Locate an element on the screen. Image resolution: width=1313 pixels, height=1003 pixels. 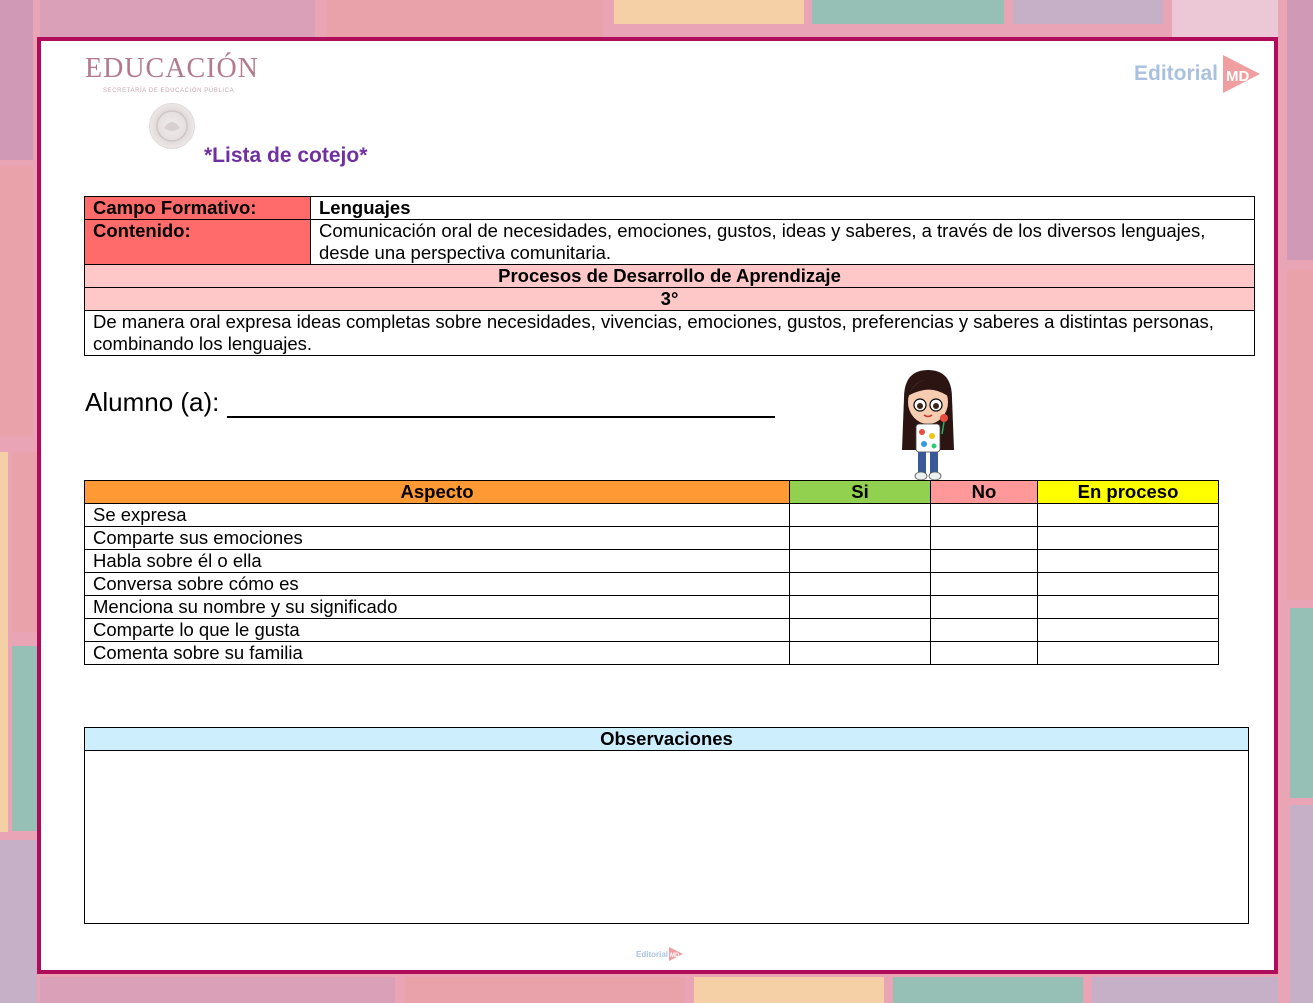
aspect-cell: Conversa sobre cómo es is located at coordinates (437, 584).